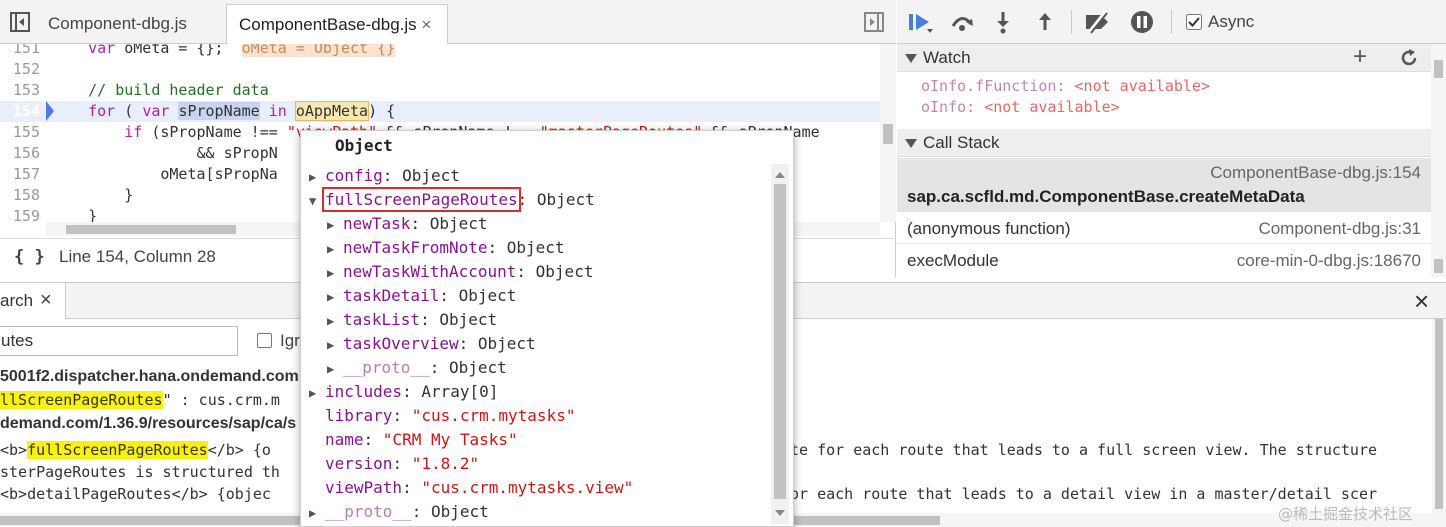  What do you see at coordinates (394, 464) in the screenshot?
I see `property-row: version: "1.8.2"` at bounding box center [394, 464].